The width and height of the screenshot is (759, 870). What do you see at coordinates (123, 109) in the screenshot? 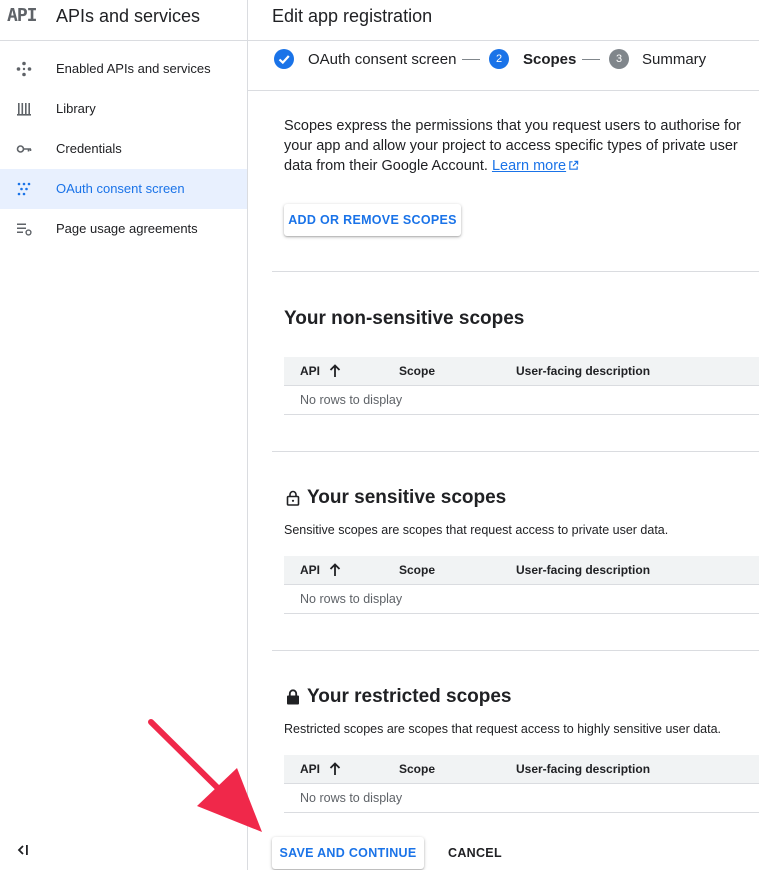
I see `sidebar-item-library: Library` at bounding box center [123, 109].